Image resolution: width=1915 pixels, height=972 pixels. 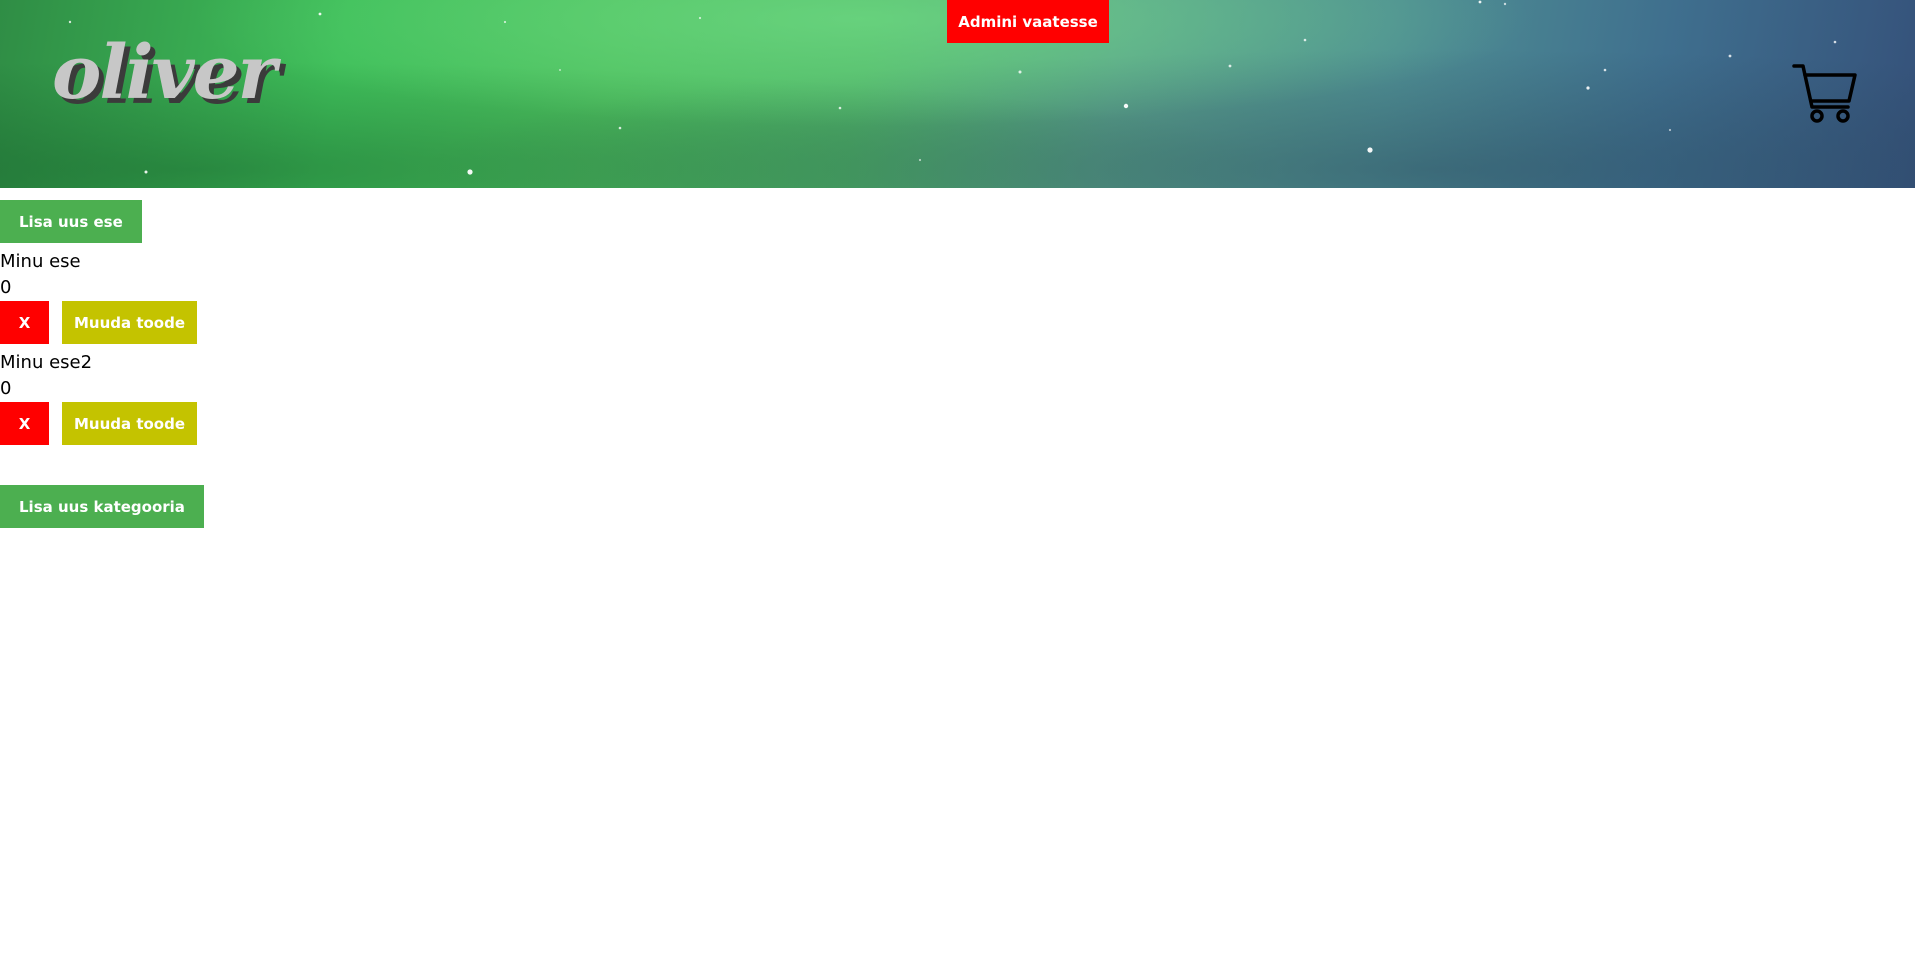 I want to click on cart-icon, so click(x=1824, y=93).